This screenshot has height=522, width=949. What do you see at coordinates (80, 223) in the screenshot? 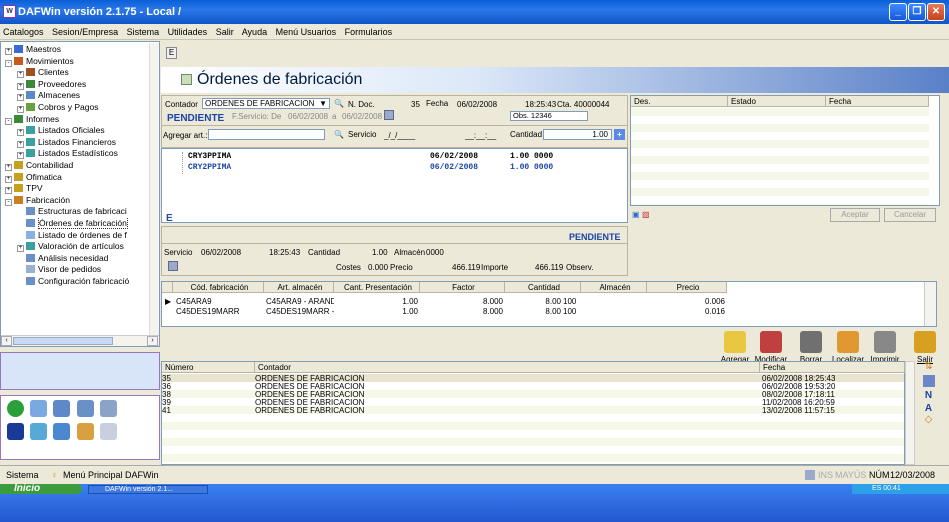
I see `tree-item: Órdenes de fabricación` at bounding box center [80, 223].